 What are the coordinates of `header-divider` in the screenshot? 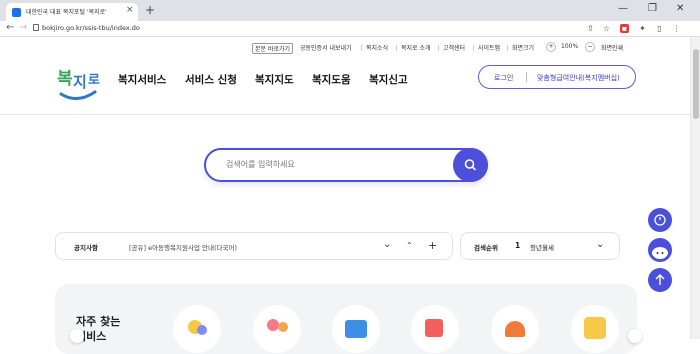 It's located at (345, 114).